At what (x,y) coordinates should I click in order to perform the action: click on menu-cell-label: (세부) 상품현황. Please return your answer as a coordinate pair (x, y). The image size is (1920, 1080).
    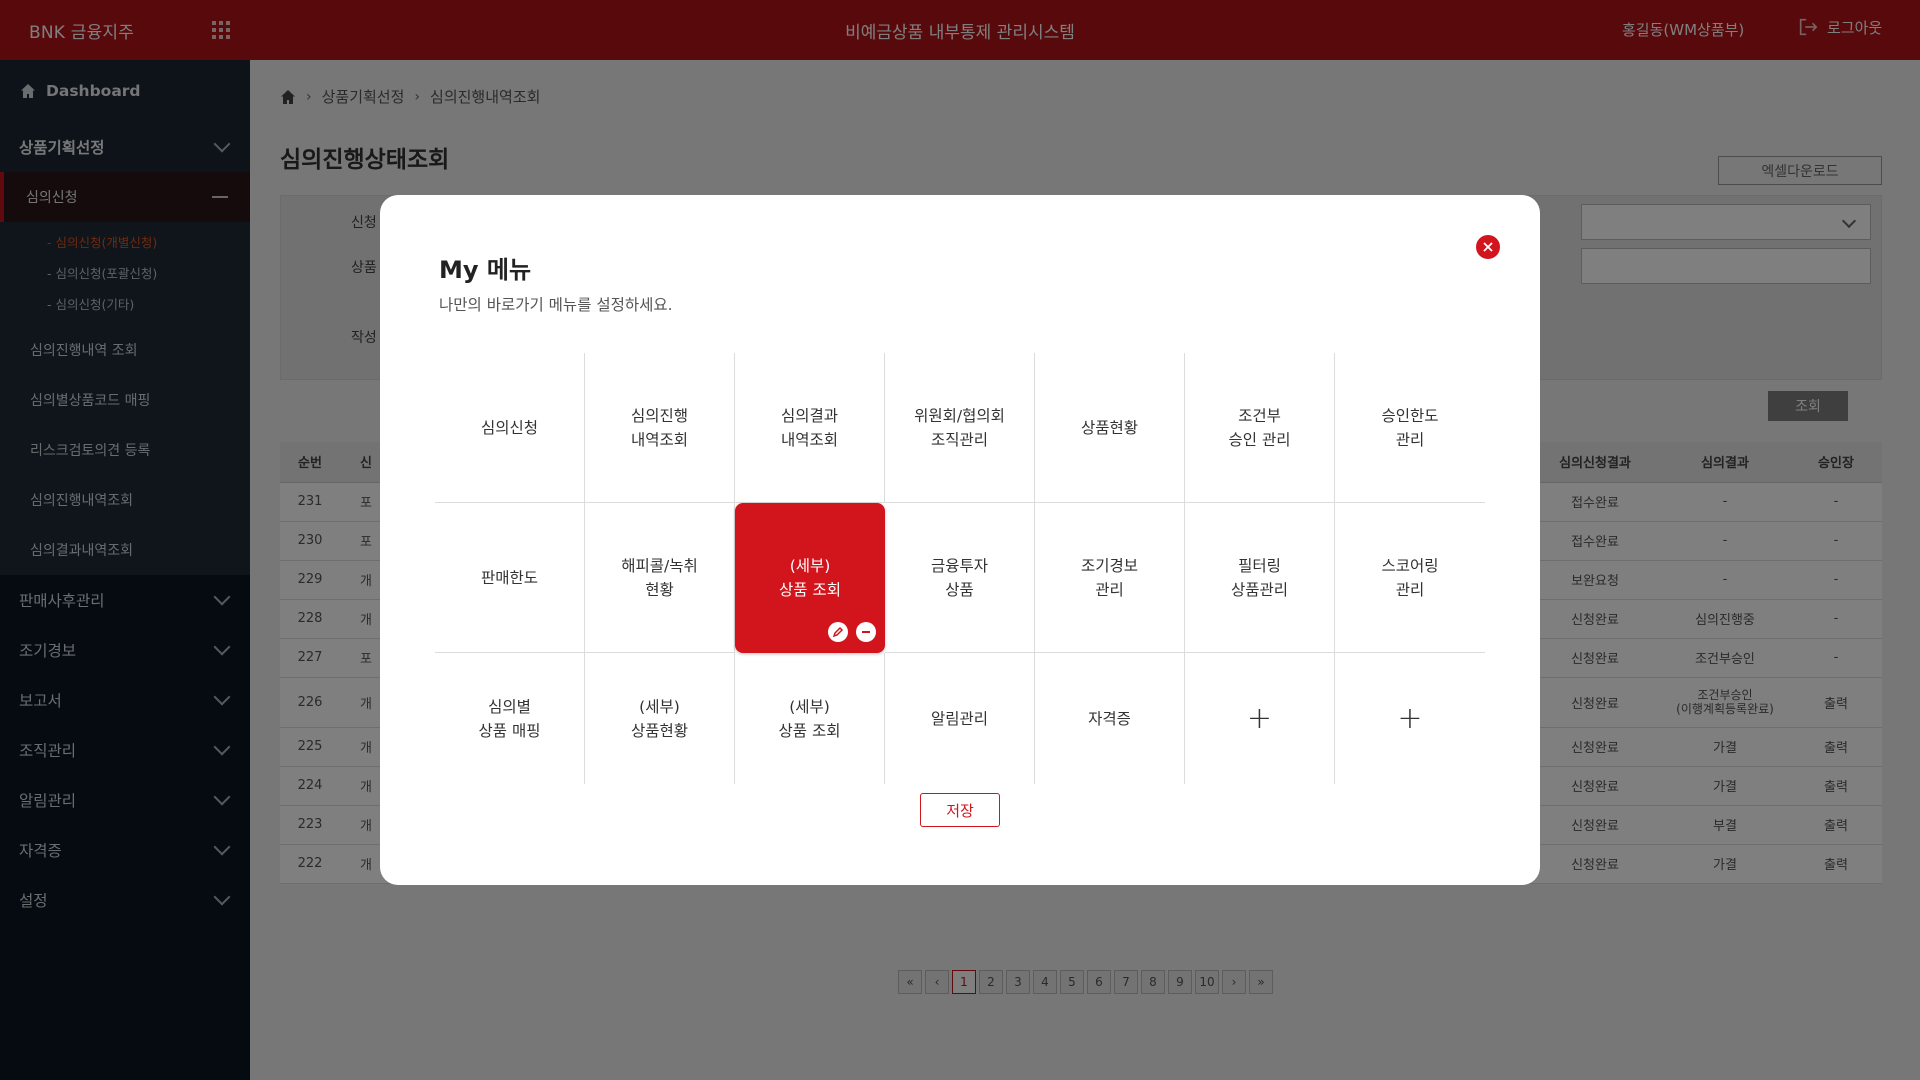
    Looking at the image, I should click on (659, 718).